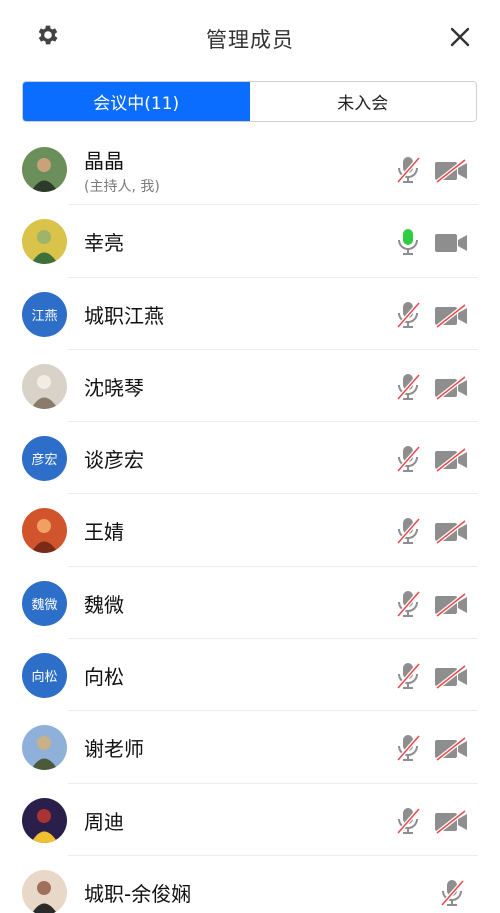 This screenshot has height=913, width=500. I want to click on member-name: 沈晓琴, so click(114, 387).